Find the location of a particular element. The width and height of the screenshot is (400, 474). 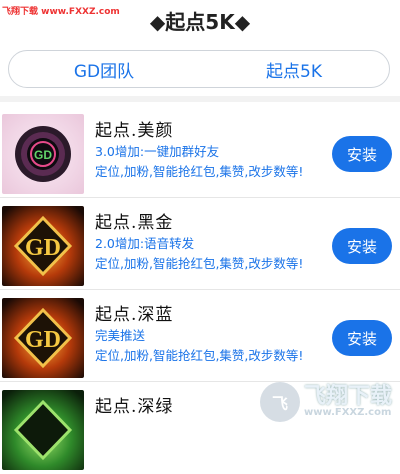

app-feature: 3.0增加:一键加群好友 is located at coordinates (157, 151).